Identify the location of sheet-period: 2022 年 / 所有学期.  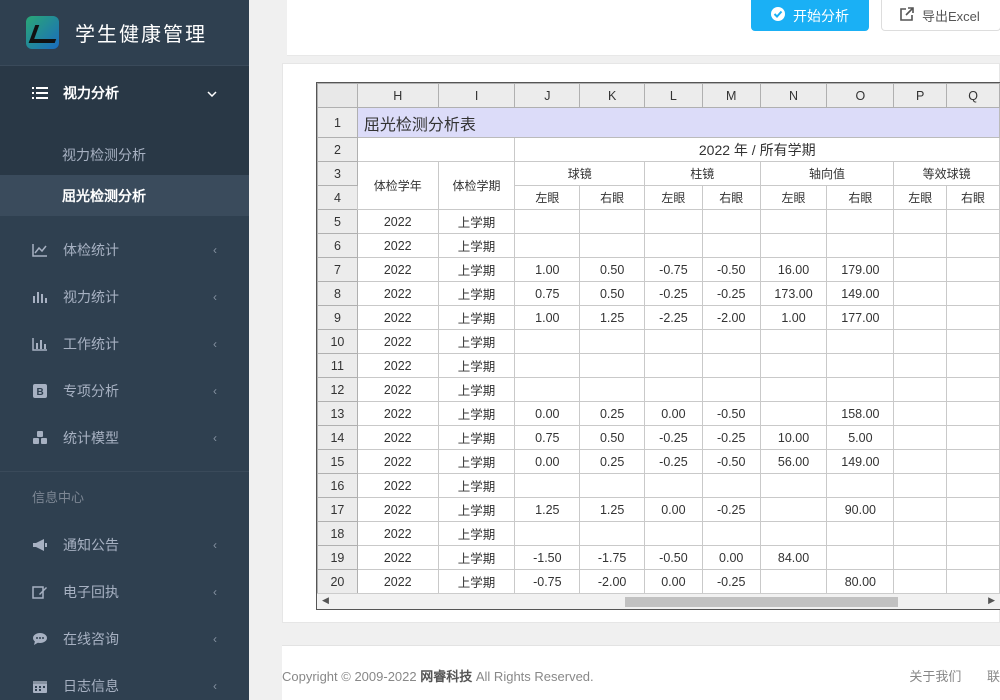
(757, 149).